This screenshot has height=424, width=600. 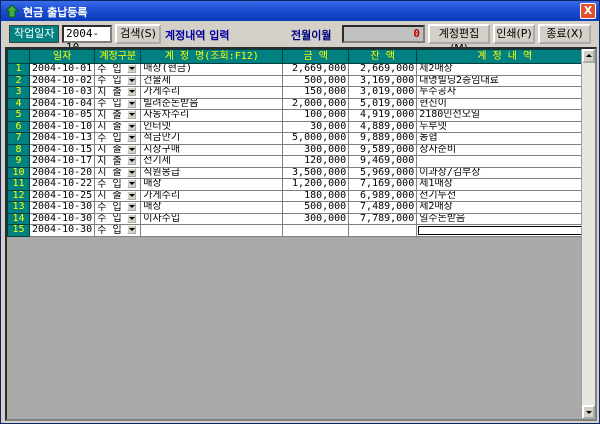 I want to click on account-name-cell, so click(x=212, y=230).